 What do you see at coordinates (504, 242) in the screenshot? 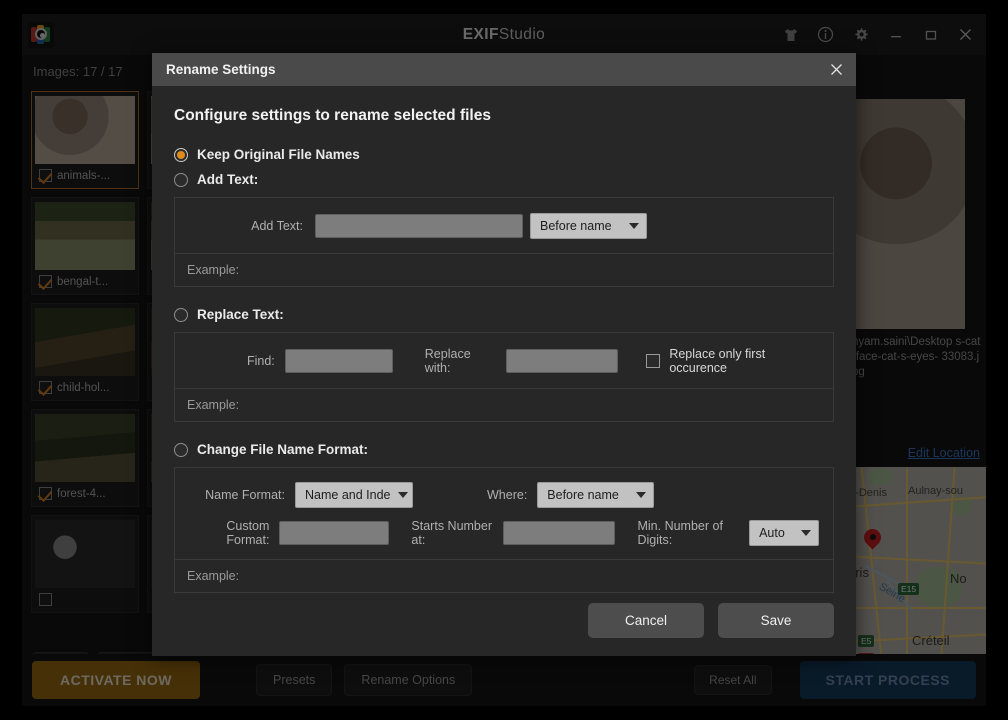
I see `add-text-group: Add Text: Before name Example:` at bounding box center [504, 242].